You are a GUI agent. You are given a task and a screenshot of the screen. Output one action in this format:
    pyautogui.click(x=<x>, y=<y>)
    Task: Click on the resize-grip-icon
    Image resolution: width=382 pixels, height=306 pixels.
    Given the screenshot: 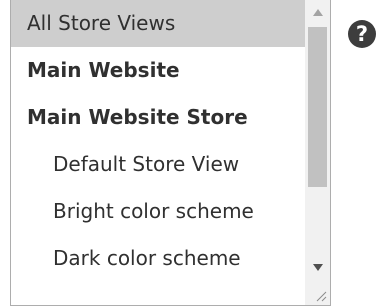 What is the action you would take?
    pyautogui.click(x=317, y=292)
    